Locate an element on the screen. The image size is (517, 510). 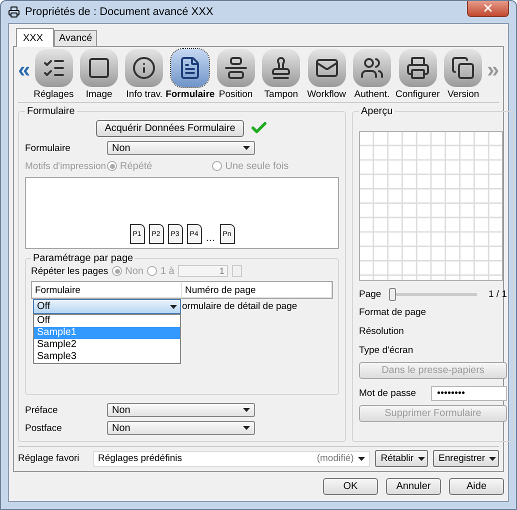
preface-dropdown: Non is located at coordinates (181, 410).